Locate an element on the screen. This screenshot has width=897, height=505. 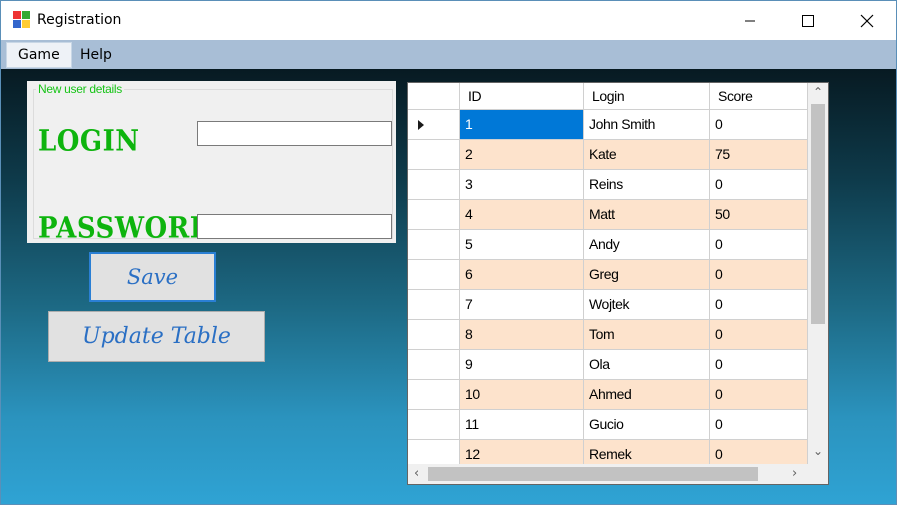
cell-id: 5 is located at coordinates (522, 245).